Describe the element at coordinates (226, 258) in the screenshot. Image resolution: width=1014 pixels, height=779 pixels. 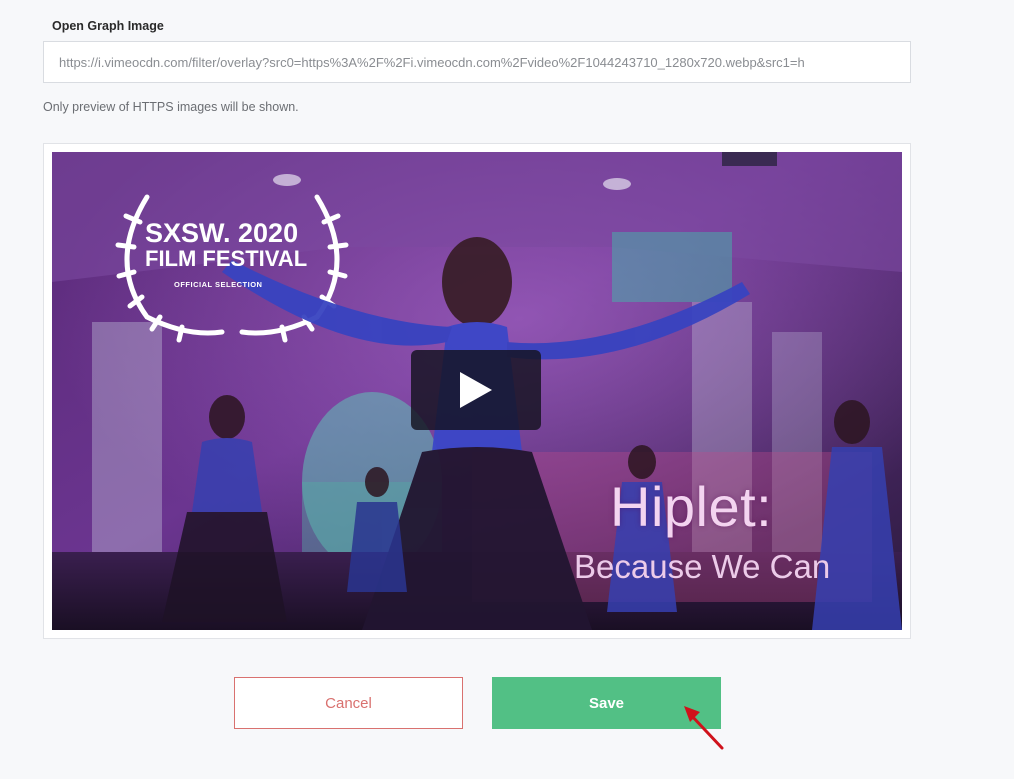
I see `laurel-line-2: FILM FESTIVAL` at that location.